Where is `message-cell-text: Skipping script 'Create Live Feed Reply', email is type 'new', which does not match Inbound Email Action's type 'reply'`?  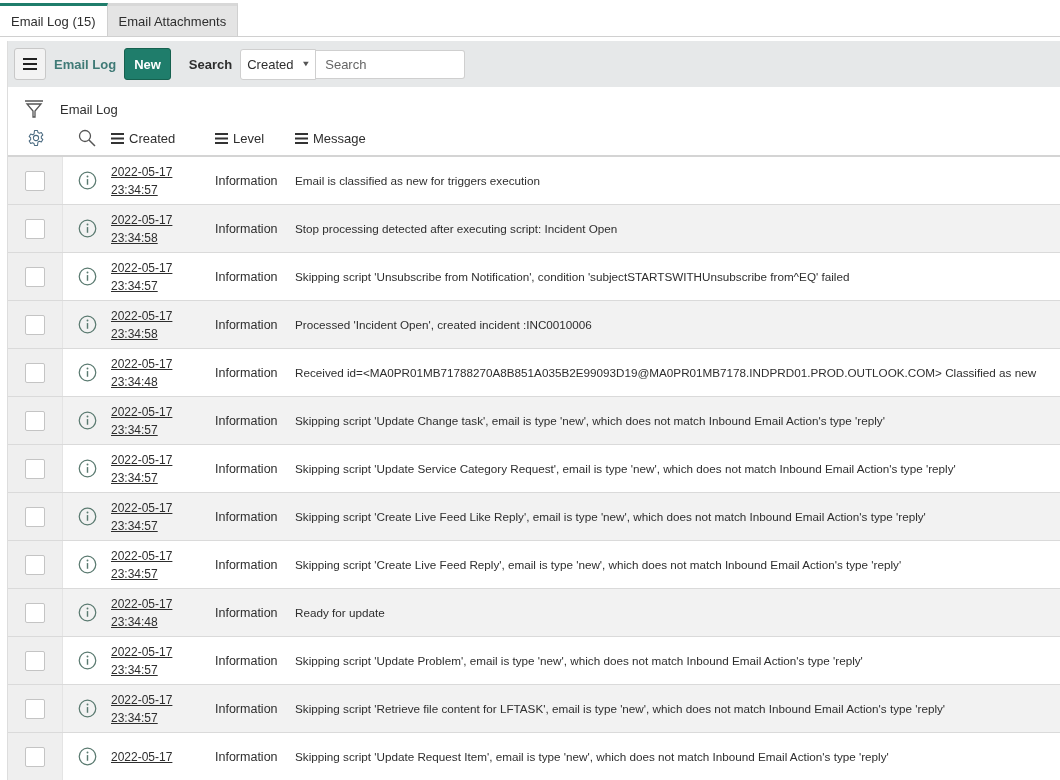
message-cell-text: Skipping script 'Create Live Feed Reply', email is type 'new', which does not match Inbound Email Action's type 'reply' is located at coordinates (599, 564).